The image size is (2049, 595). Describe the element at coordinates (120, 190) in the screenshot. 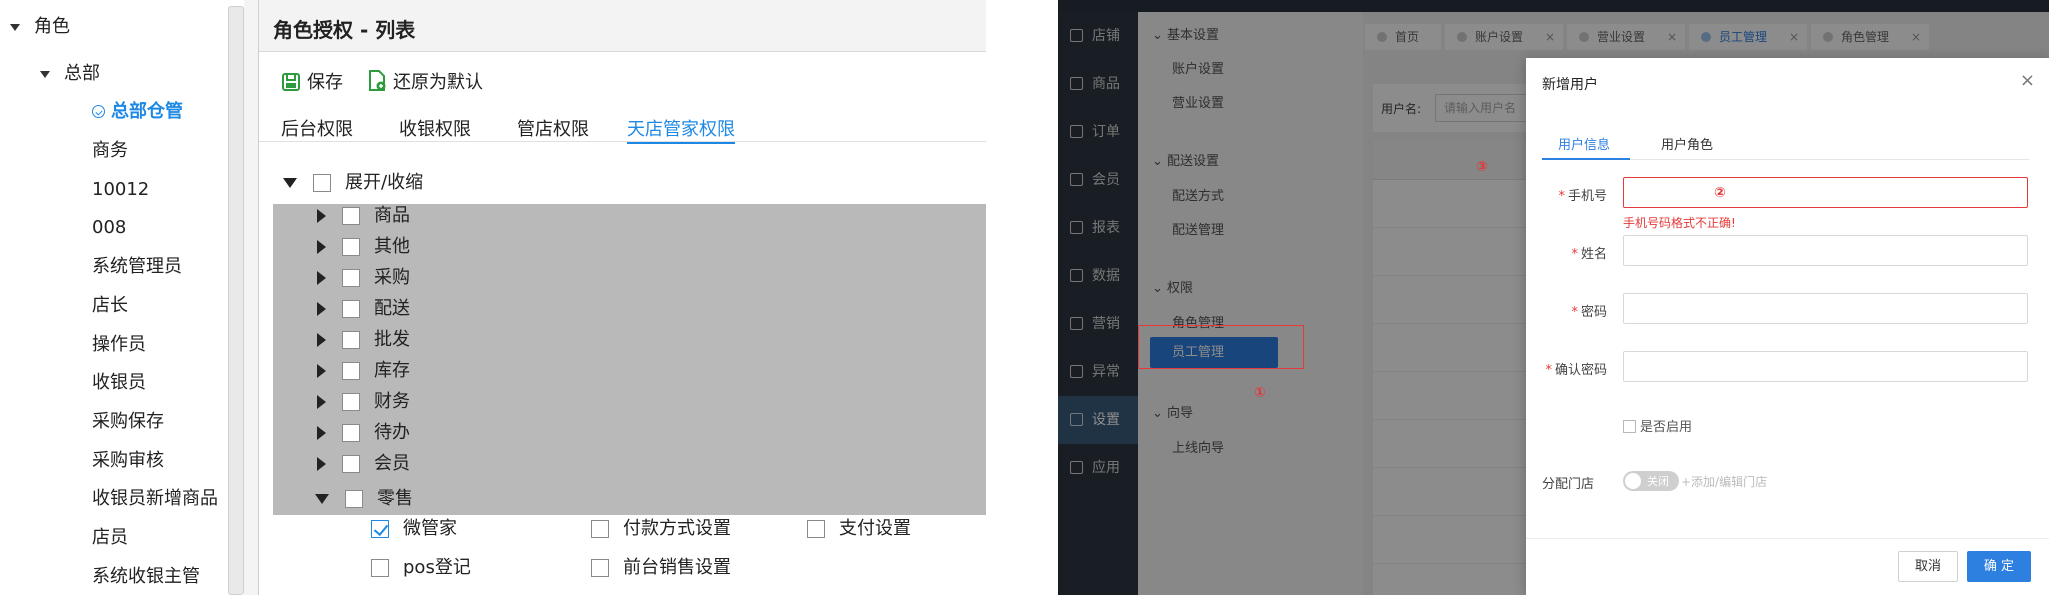

I see `tree-item: 10012` at that location.